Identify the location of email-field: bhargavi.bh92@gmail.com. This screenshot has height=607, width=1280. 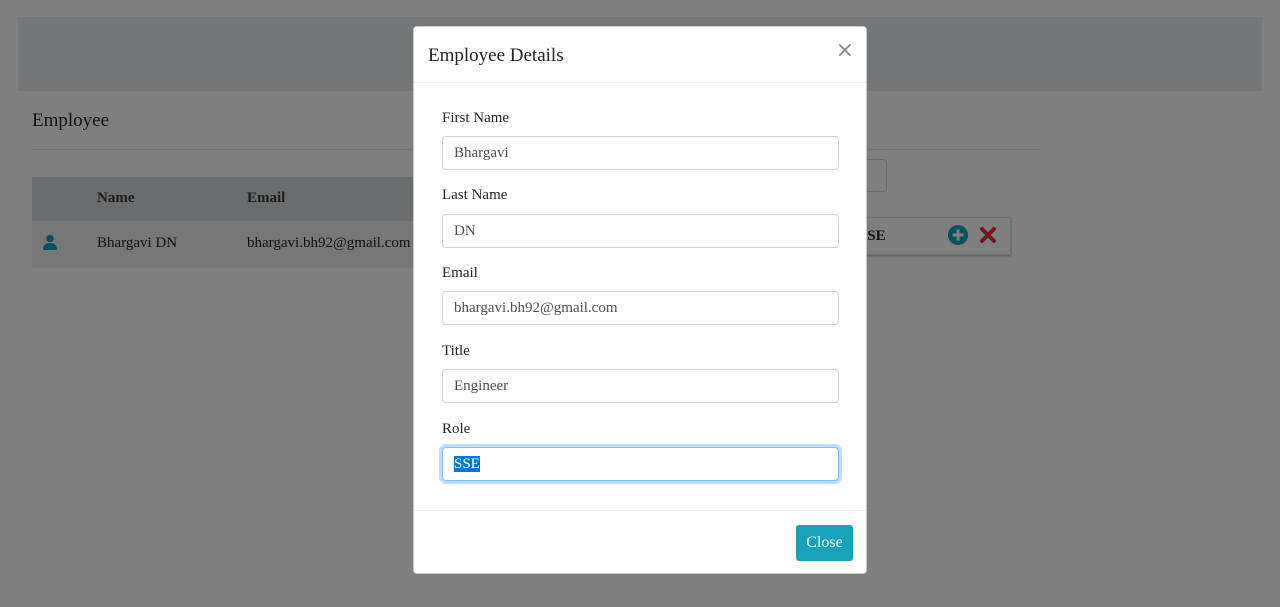
(640, 308).